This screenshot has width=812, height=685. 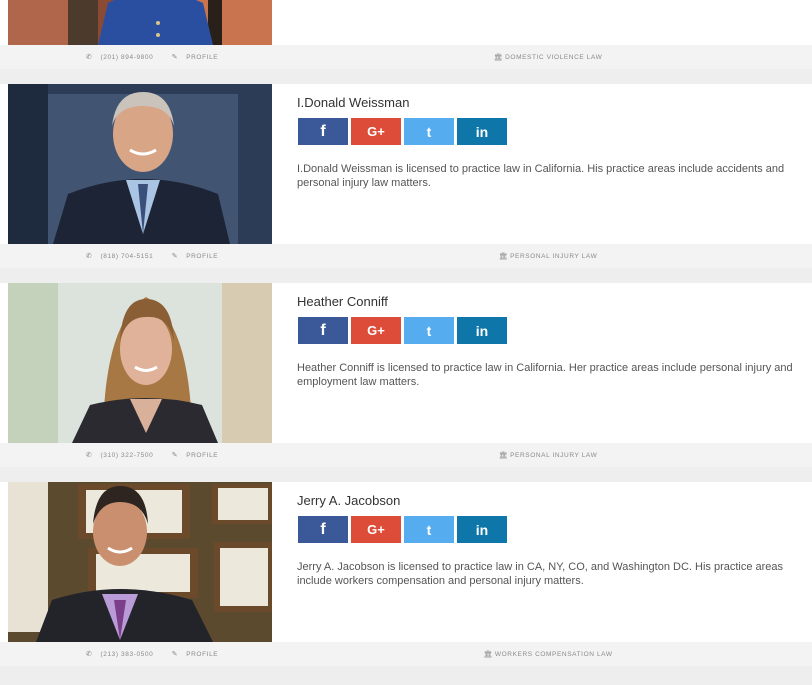 What do you see at coordinates (123, 654) in the screenshot?
I see `phone-link: ✆ (213) 383-0500` at bounding box center [123, 654].